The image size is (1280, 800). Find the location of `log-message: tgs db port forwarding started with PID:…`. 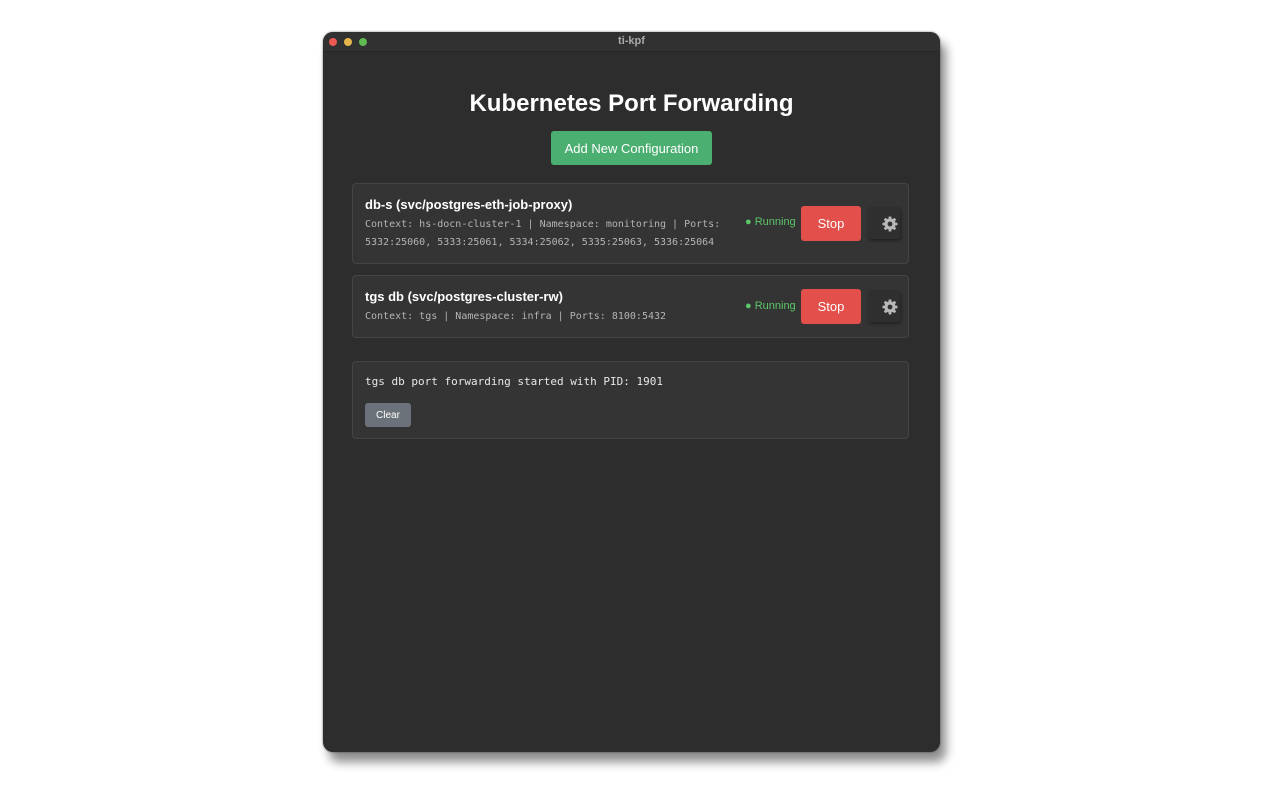

log-message: tgs db port forwarding started with PID:… is located at coordinates (514, 381).